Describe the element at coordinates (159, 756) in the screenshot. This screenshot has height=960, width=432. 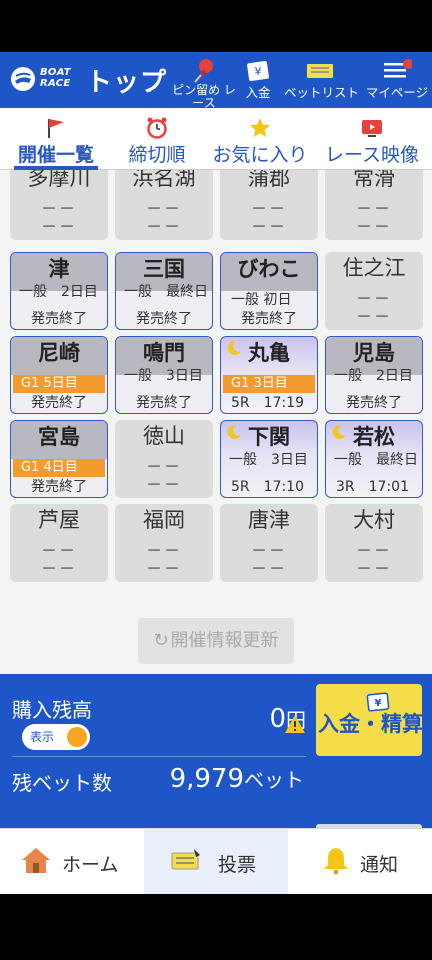
I see `wallet-divider` at that location.